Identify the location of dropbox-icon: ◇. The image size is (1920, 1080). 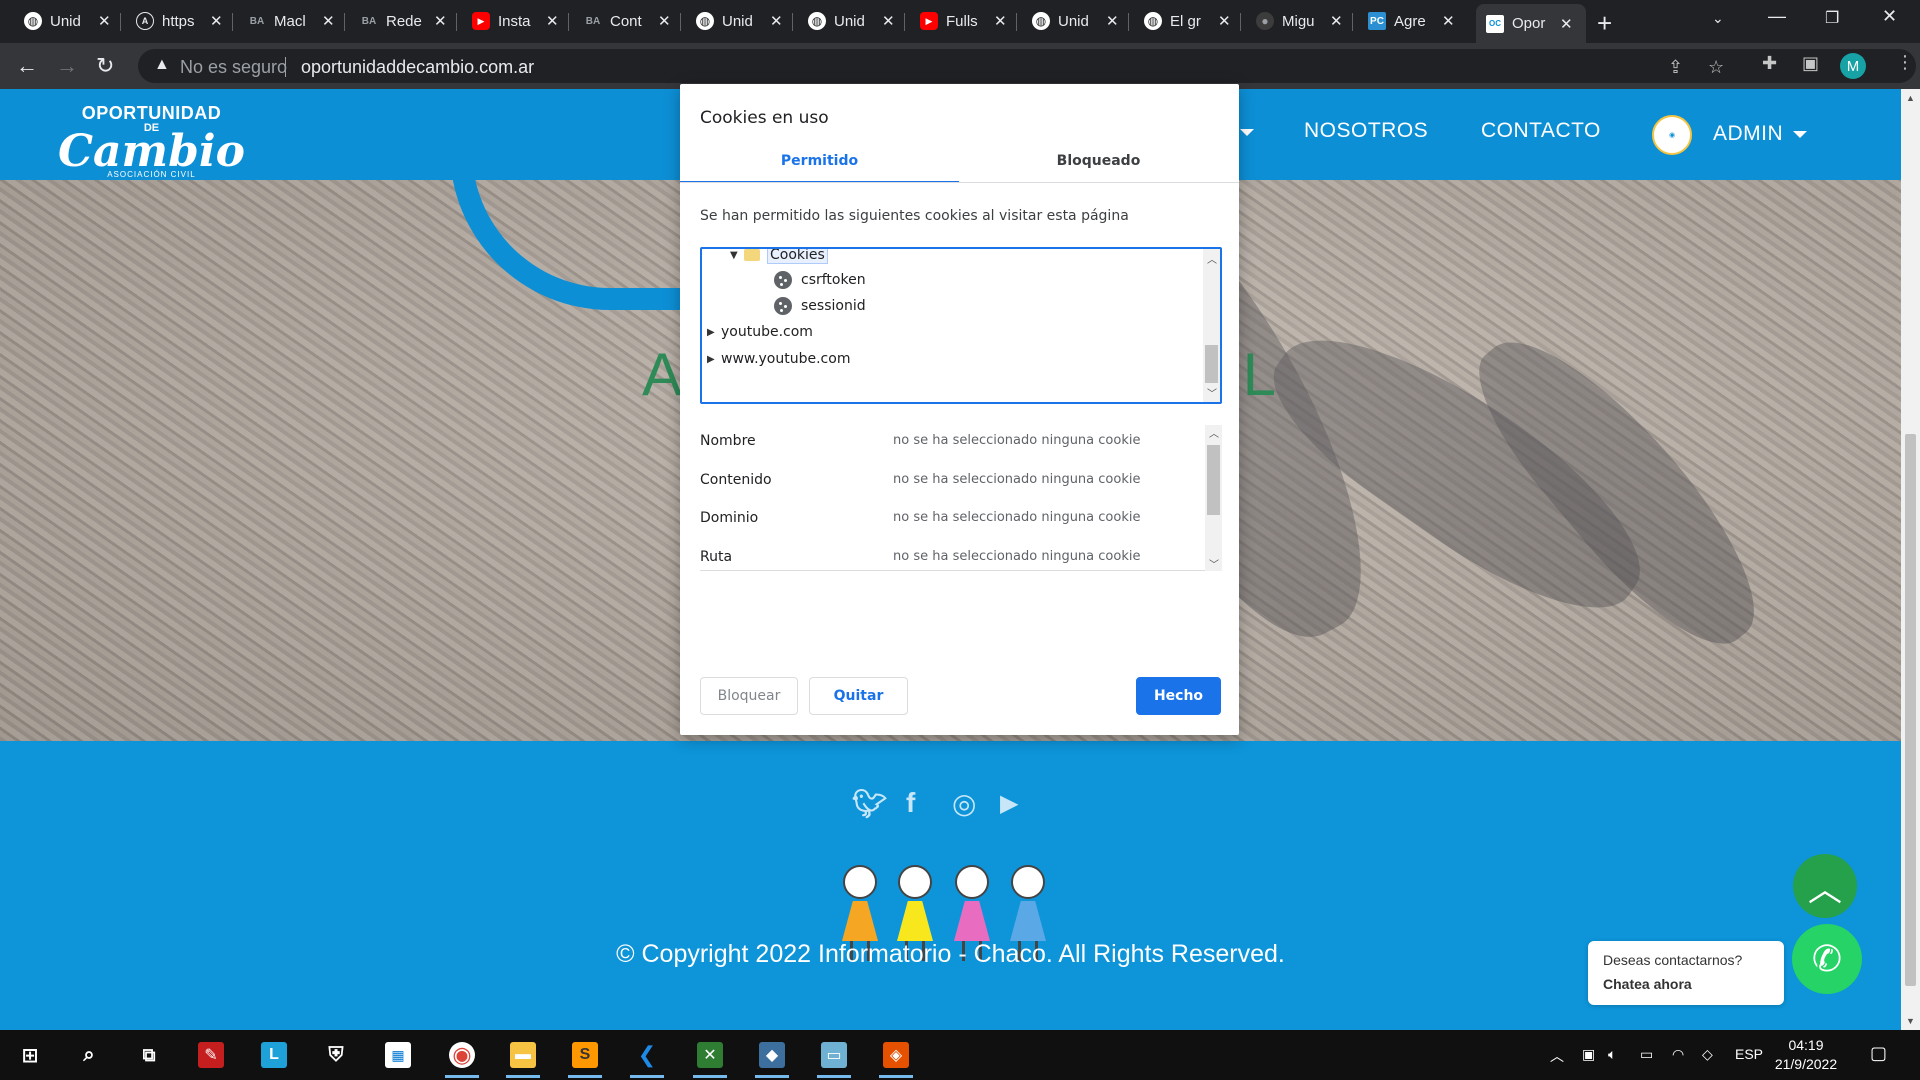
(1707, 1054).